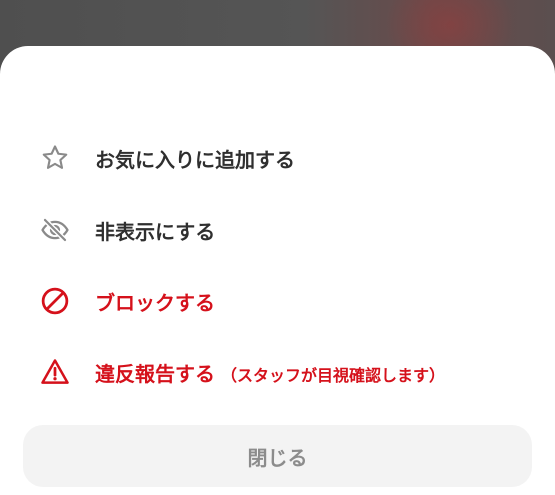 Image resolution: width=555 pixels, height=495 pixels. I want to click on add-to-favorites-item: お気に入りに追加する, so click(277, 158).